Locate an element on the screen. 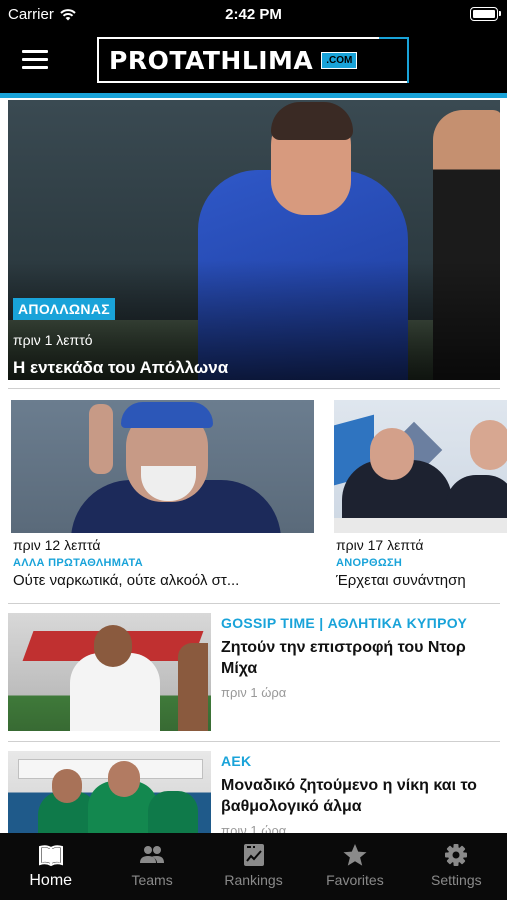 The height and width of the screenshot is (900, 507). tab-label: Favorites is located at coordinates (355, 880).